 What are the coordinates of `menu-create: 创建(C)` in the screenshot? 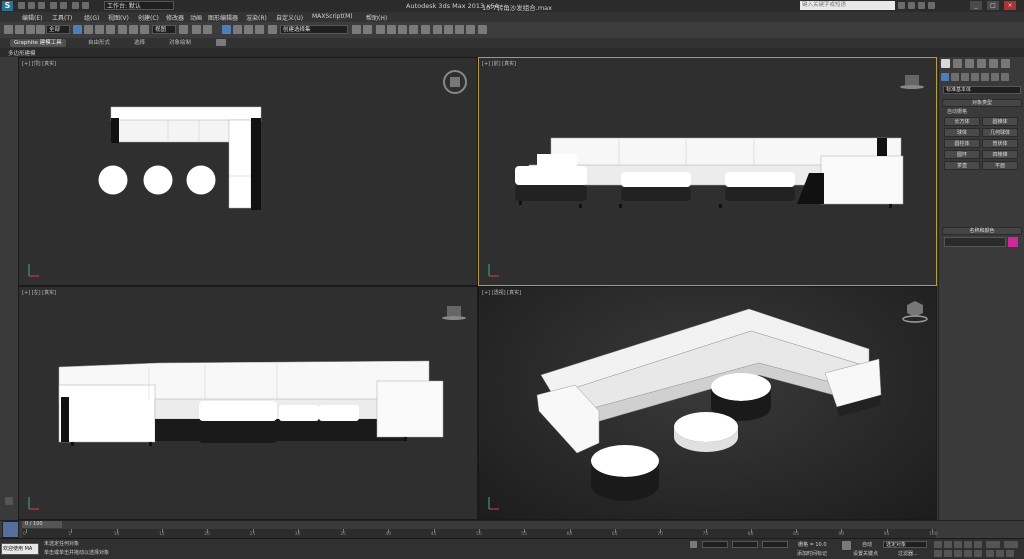 It's located at (148, 17).